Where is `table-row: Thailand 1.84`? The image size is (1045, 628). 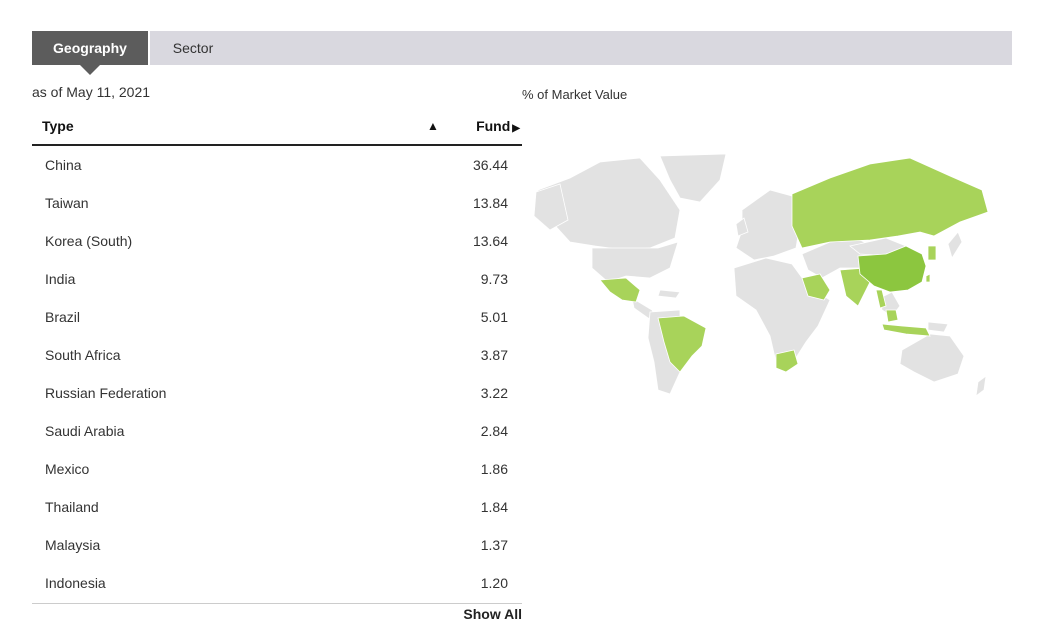 table-row: Thailand 1.84 is located at coordinates (277, 507).